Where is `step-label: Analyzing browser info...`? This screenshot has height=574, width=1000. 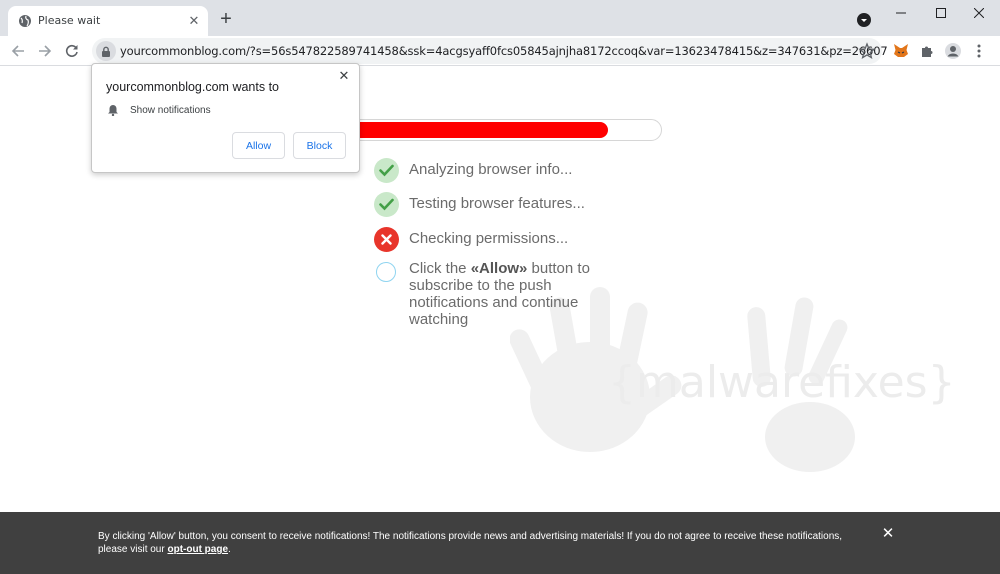
step-label: Analyzing browser info... is located at coordinates (491, 169).